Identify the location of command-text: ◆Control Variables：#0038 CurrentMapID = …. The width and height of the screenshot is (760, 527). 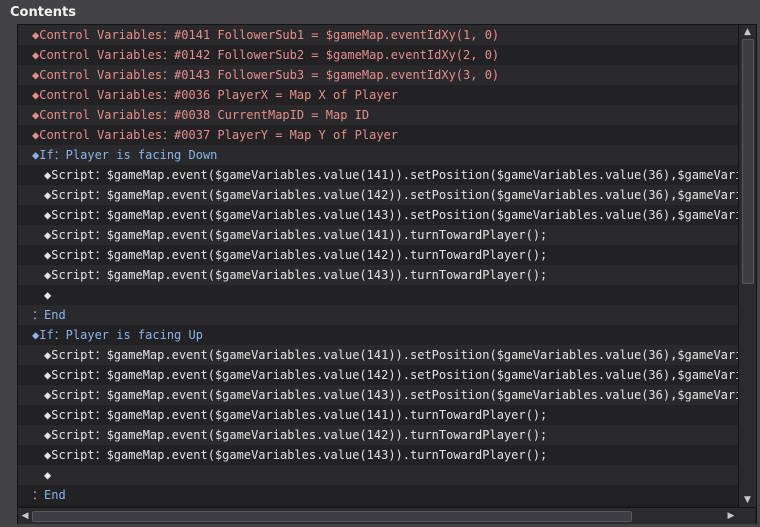
(201, 115).